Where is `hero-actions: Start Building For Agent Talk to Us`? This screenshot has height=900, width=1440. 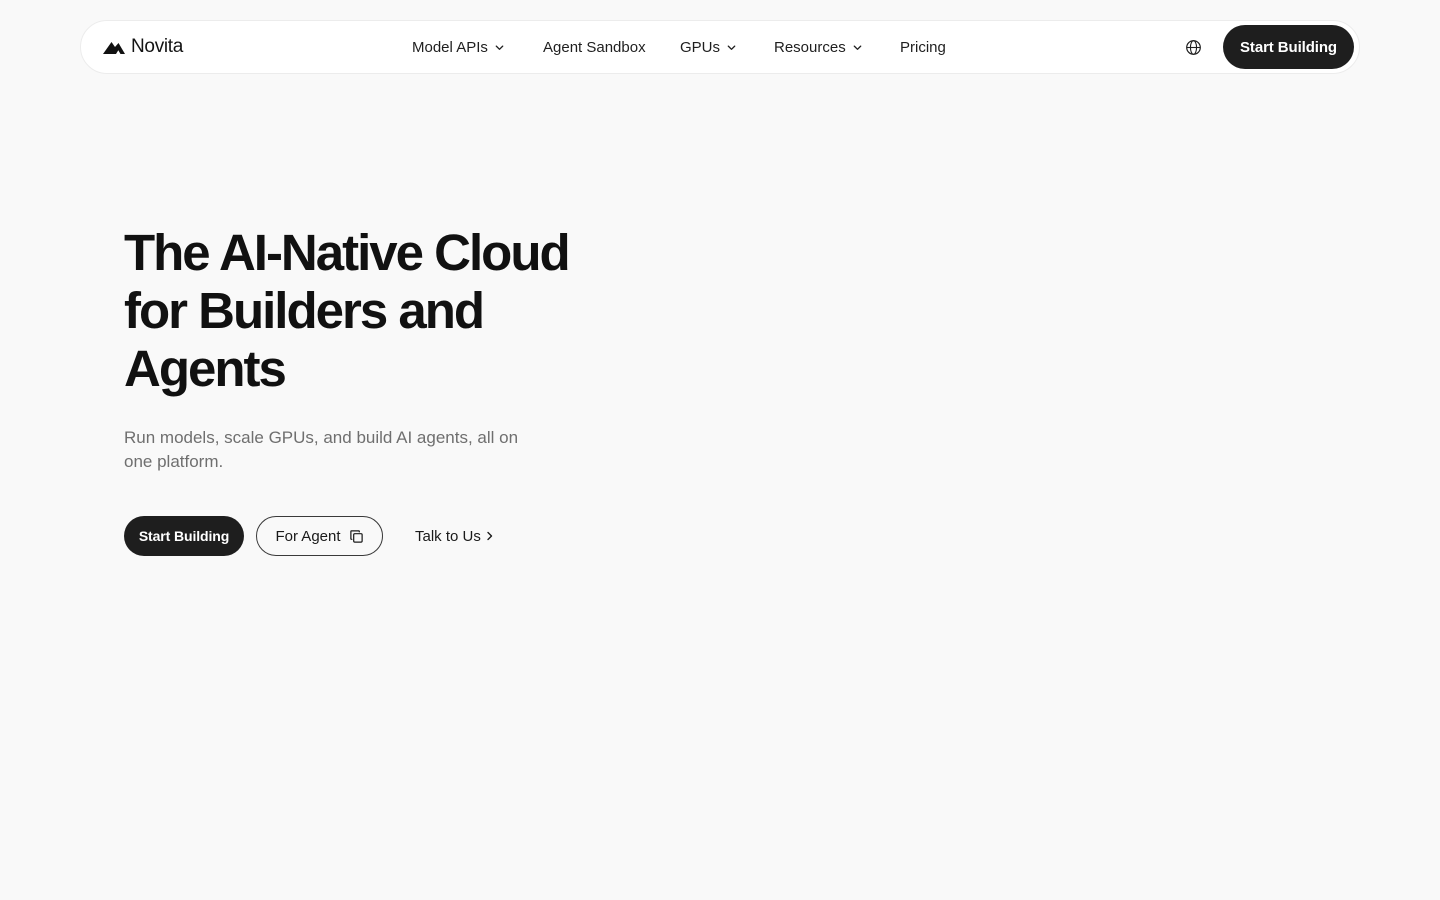
hero-actions: Start Building For Agent Talk to Us is located at coordinates (334, 536).